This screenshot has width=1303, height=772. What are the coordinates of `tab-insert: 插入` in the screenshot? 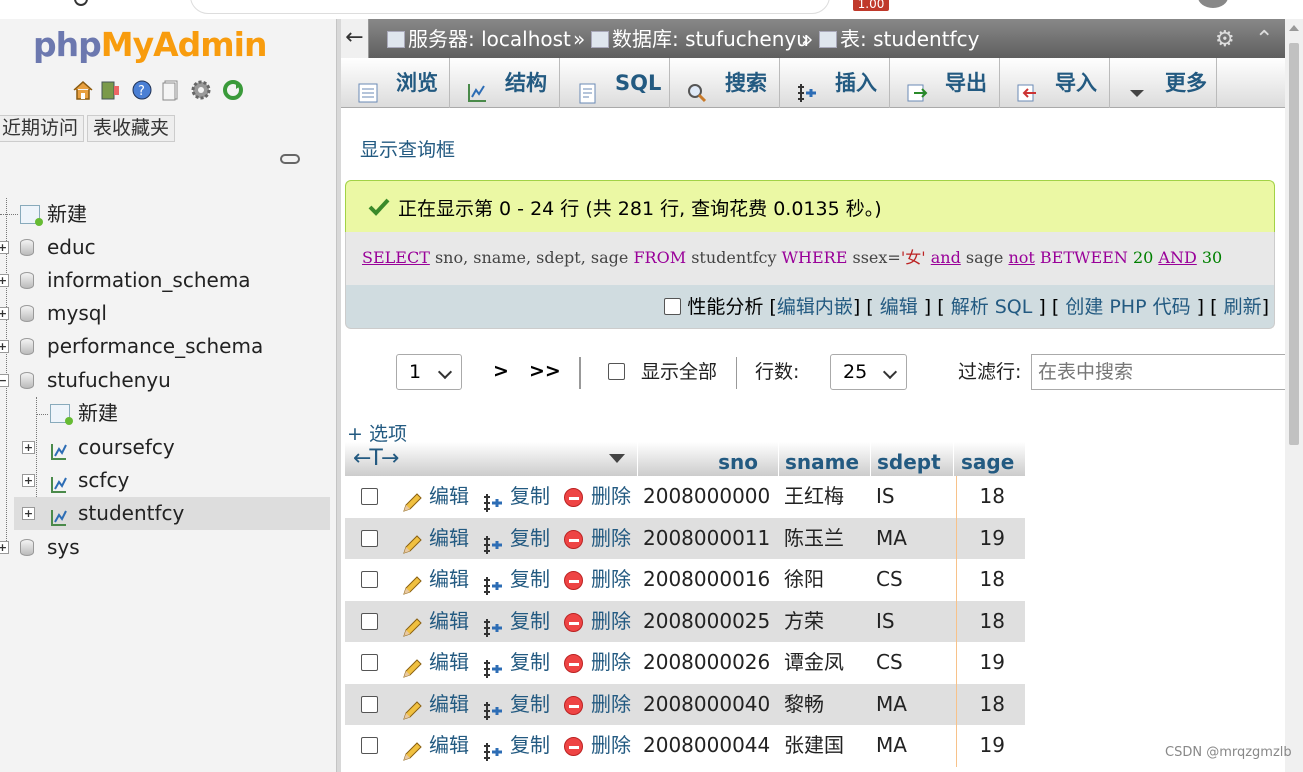 It's located at (835, 83).